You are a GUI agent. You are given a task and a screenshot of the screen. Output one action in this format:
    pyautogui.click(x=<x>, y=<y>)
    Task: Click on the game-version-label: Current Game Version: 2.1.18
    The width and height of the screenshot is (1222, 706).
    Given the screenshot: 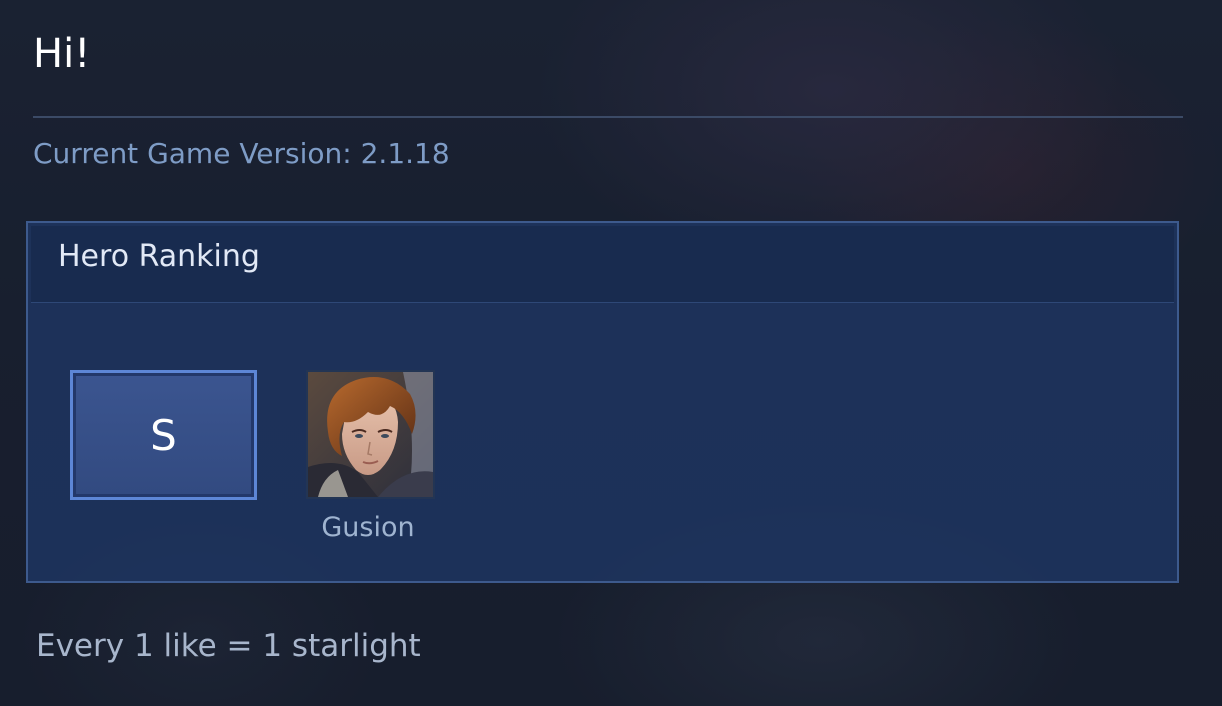 What is the action you would take?
    pyautogui.click(x=241, y=153)
    